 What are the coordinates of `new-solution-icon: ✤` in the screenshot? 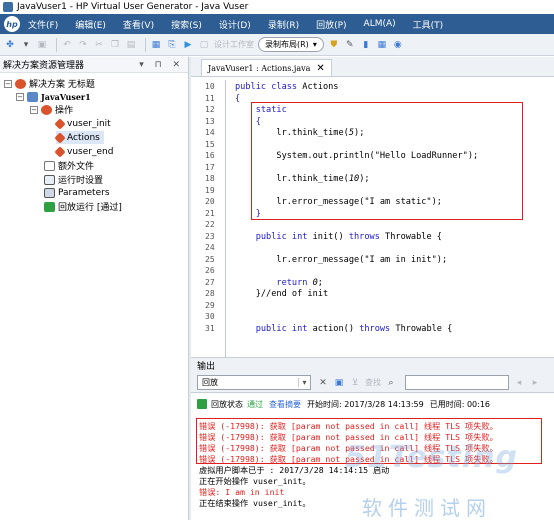 It's located at (10, 45).